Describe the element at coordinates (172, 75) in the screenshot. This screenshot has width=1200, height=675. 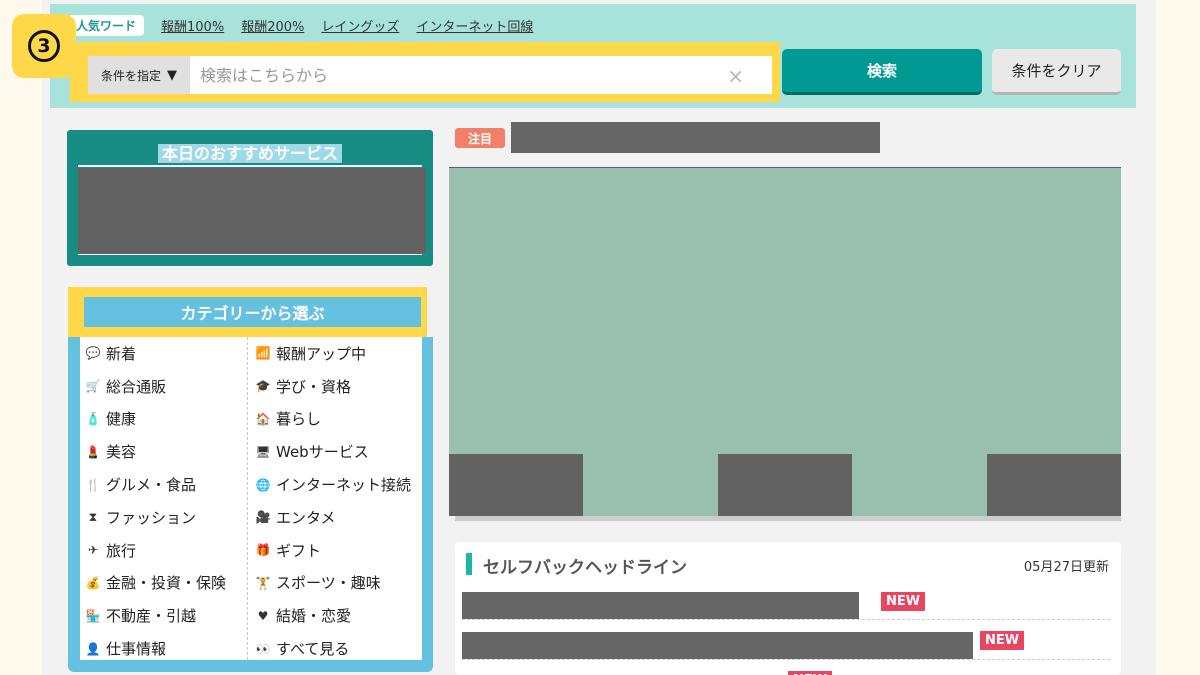
I see `chevron-down-icon: ▼` at that location.